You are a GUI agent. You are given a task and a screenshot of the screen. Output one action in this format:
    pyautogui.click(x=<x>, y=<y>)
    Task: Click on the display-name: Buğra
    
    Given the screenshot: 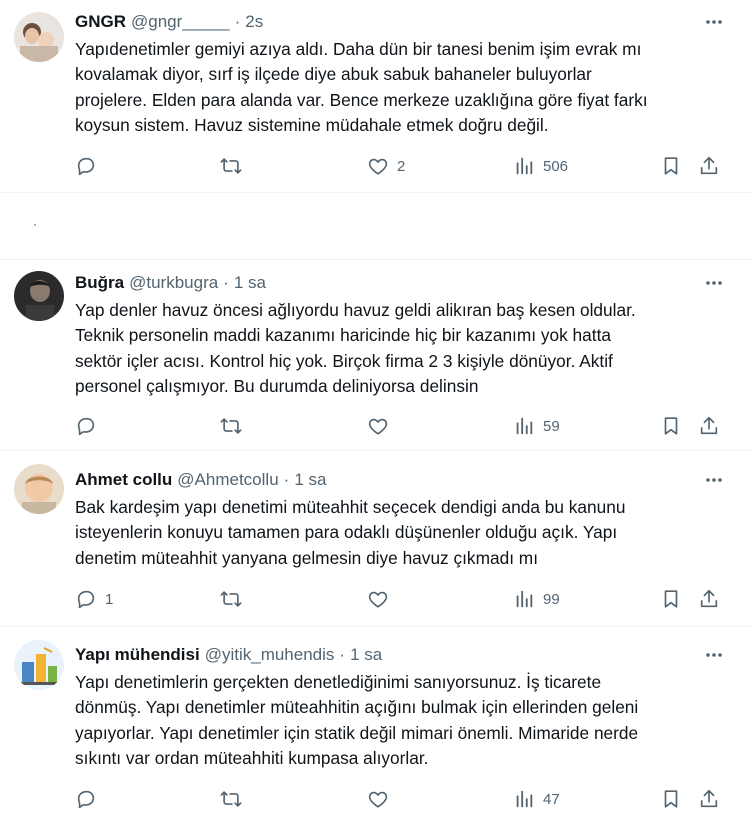 What is the action you would take?
    pyautogui.click(x=99, y=283)
    